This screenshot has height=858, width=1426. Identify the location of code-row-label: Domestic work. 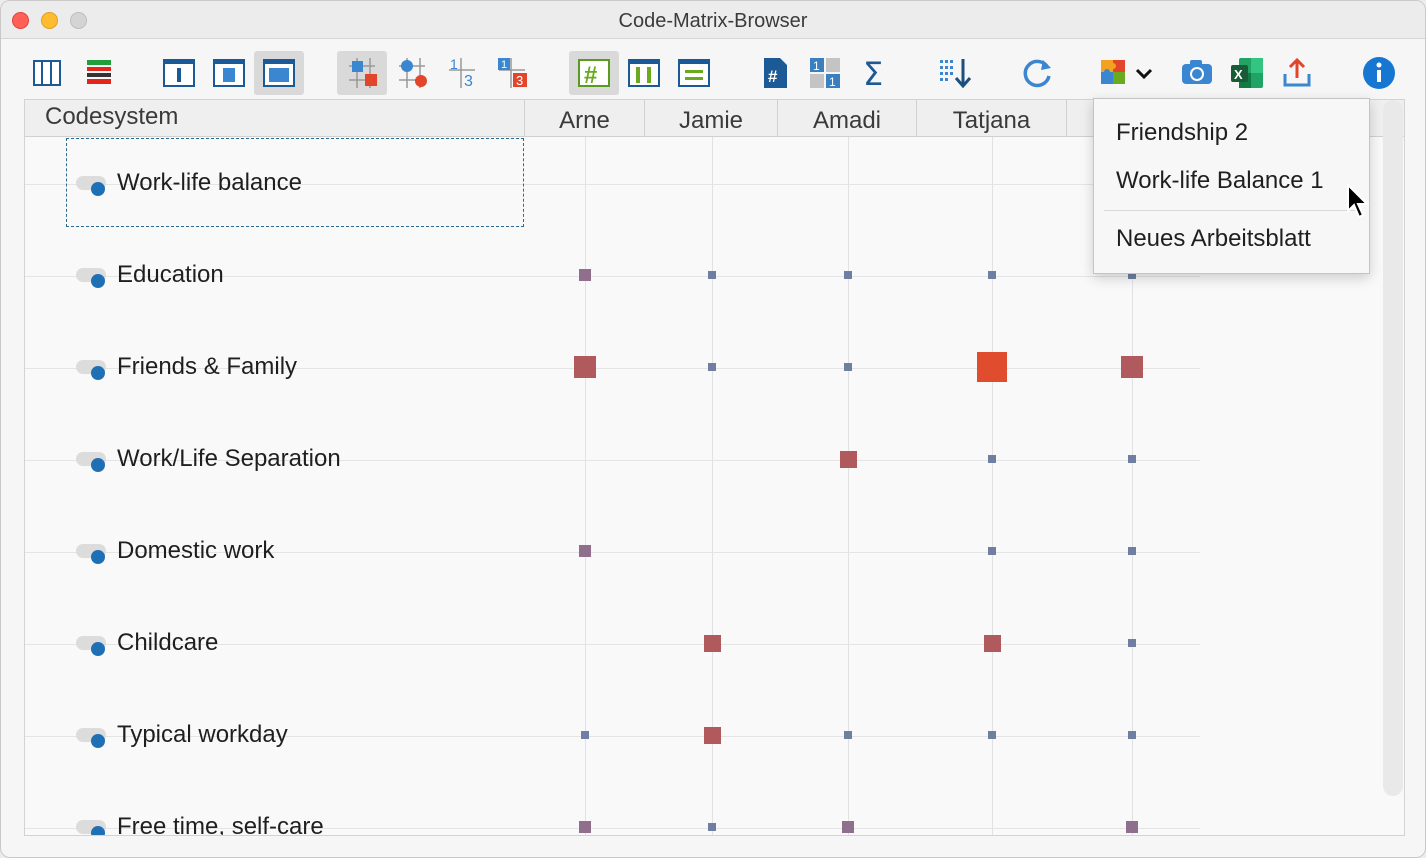
(195, 551).